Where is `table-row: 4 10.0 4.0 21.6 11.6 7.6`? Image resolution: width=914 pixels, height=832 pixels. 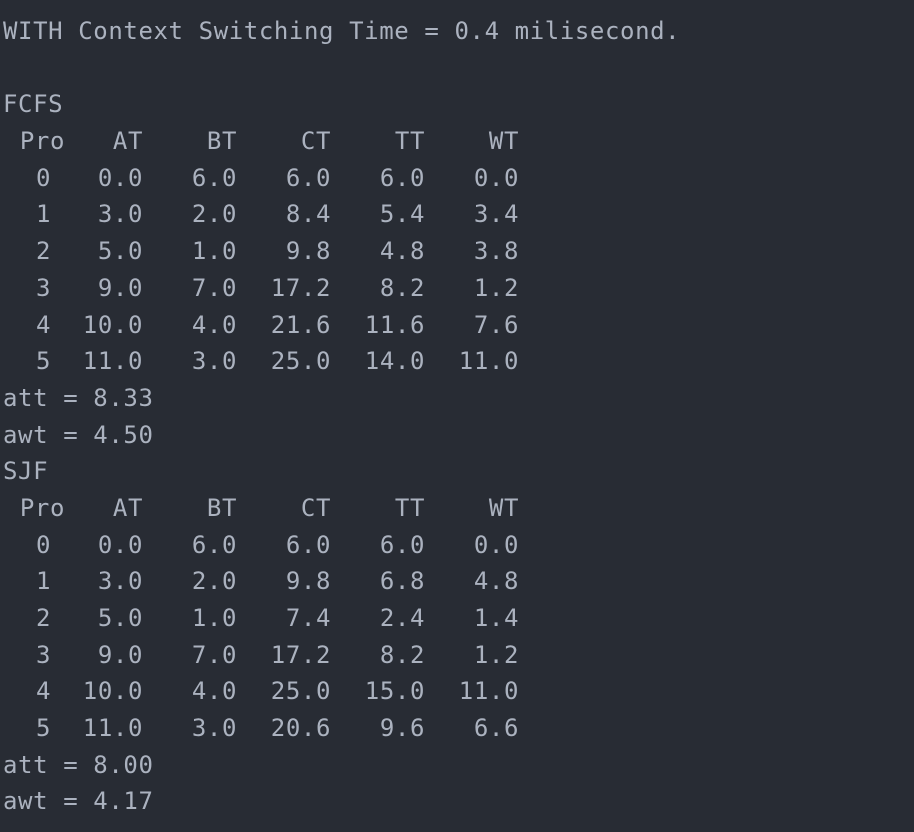 table-row: 4 10.0 4.0 21.6 11.6 7.6 is located at coordinates (458, 325).